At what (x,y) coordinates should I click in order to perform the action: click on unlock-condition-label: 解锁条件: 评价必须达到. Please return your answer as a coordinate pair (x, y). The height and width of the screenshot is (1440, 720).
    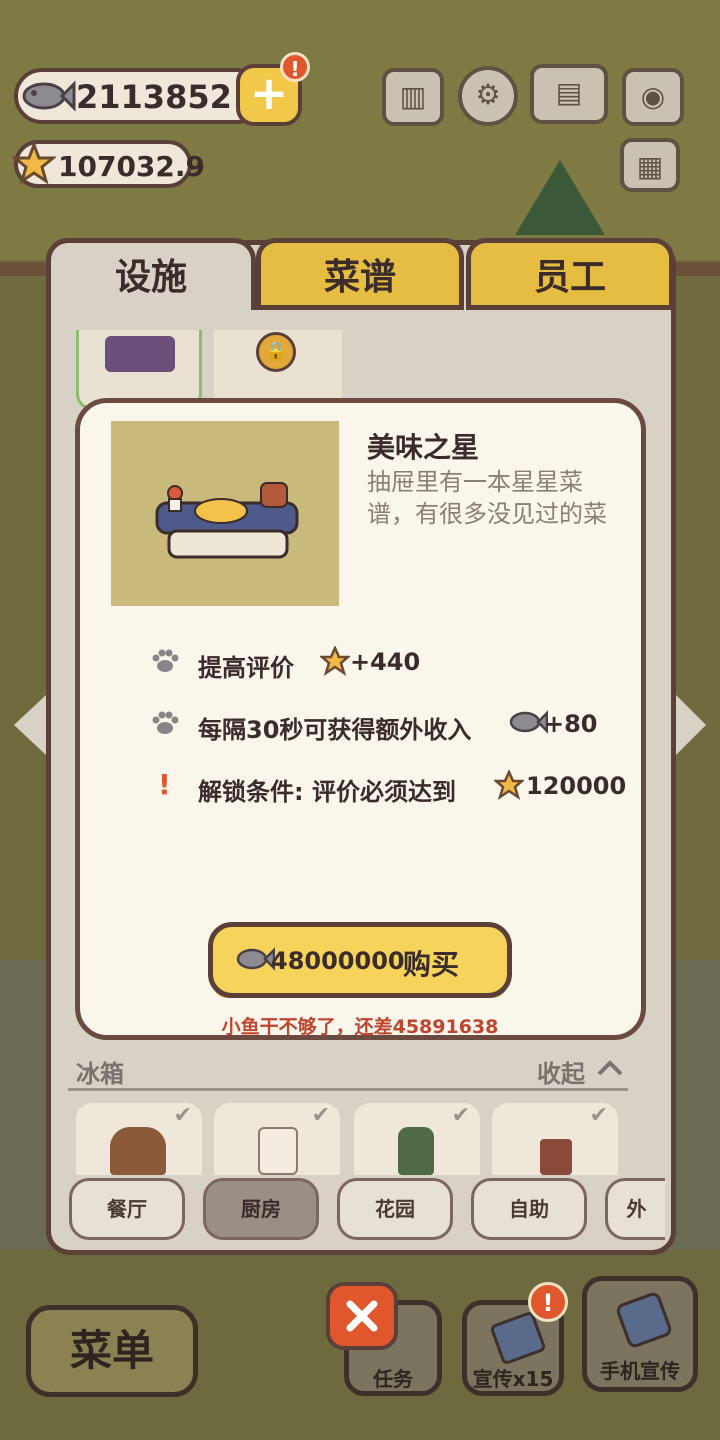
    Looking at the image, I should click on (327, 792).